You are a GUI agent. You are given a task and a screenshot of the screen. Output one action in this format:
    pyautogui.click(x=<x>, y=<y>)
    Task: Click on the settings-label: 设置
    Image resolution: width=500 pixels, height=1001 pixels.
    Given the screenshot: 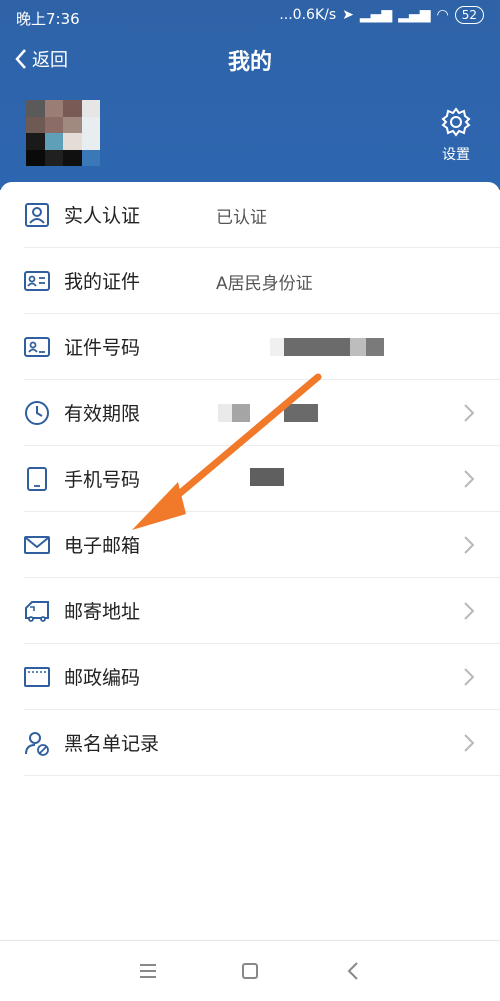 What is the action you would take?
    pyautogui.click(x=456, y=155)
    